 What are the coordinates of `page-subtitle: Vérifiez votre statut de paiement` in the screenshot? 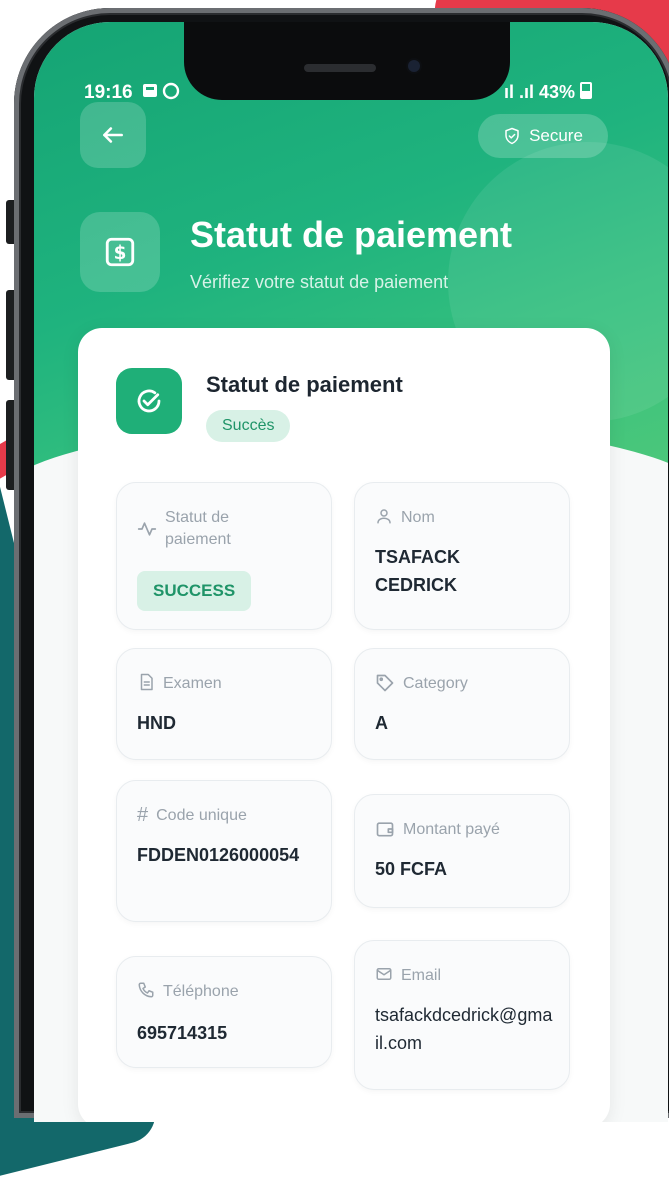 It's located at (319, 282).